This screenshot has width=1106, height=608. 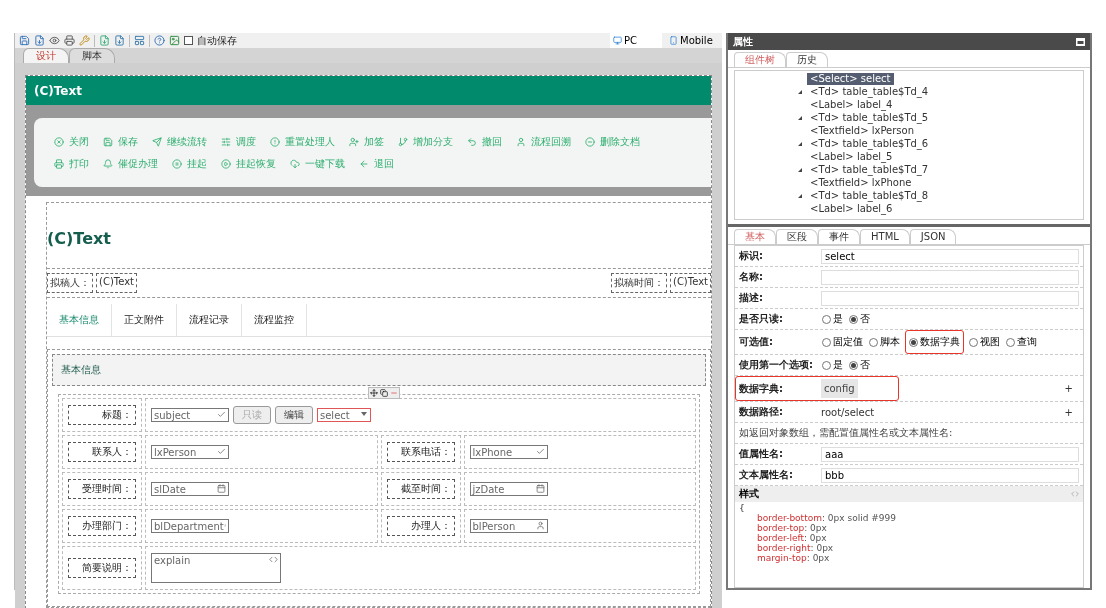 I want to click on property-tab: 基本, so click(x=755, y=236).